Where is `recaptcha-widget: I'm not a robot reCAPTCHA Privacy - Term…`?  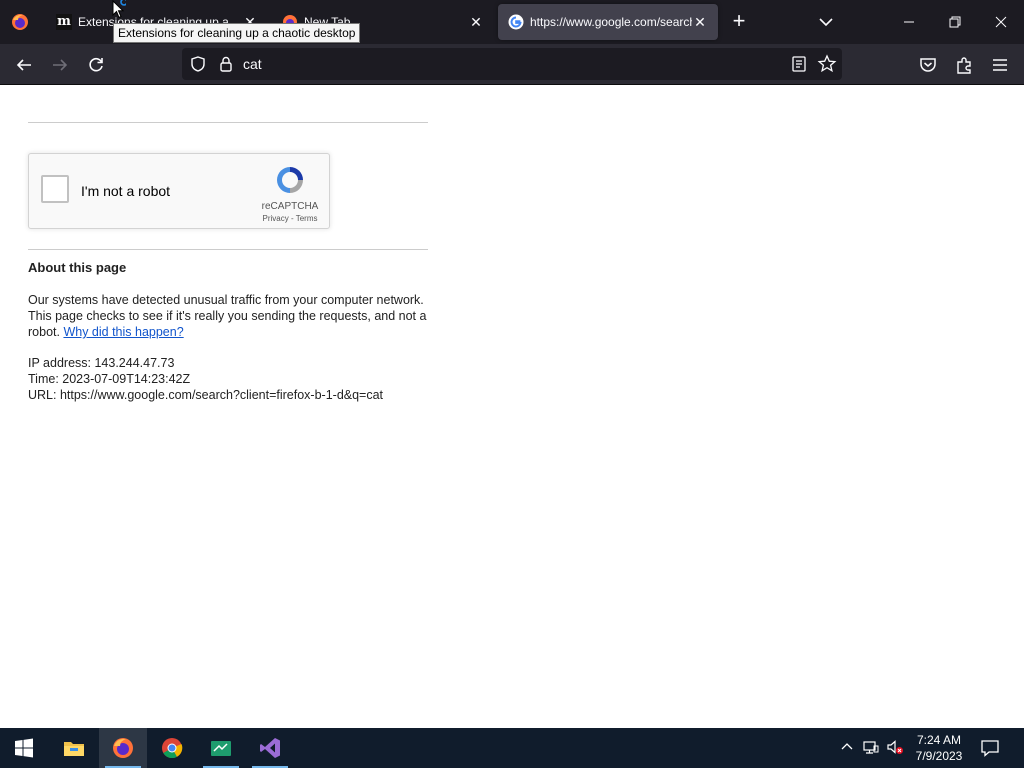 recaptcha-widget: I'm not a robot reCAPTCHA Privacy - Term… is located at coordinates (179, 191).